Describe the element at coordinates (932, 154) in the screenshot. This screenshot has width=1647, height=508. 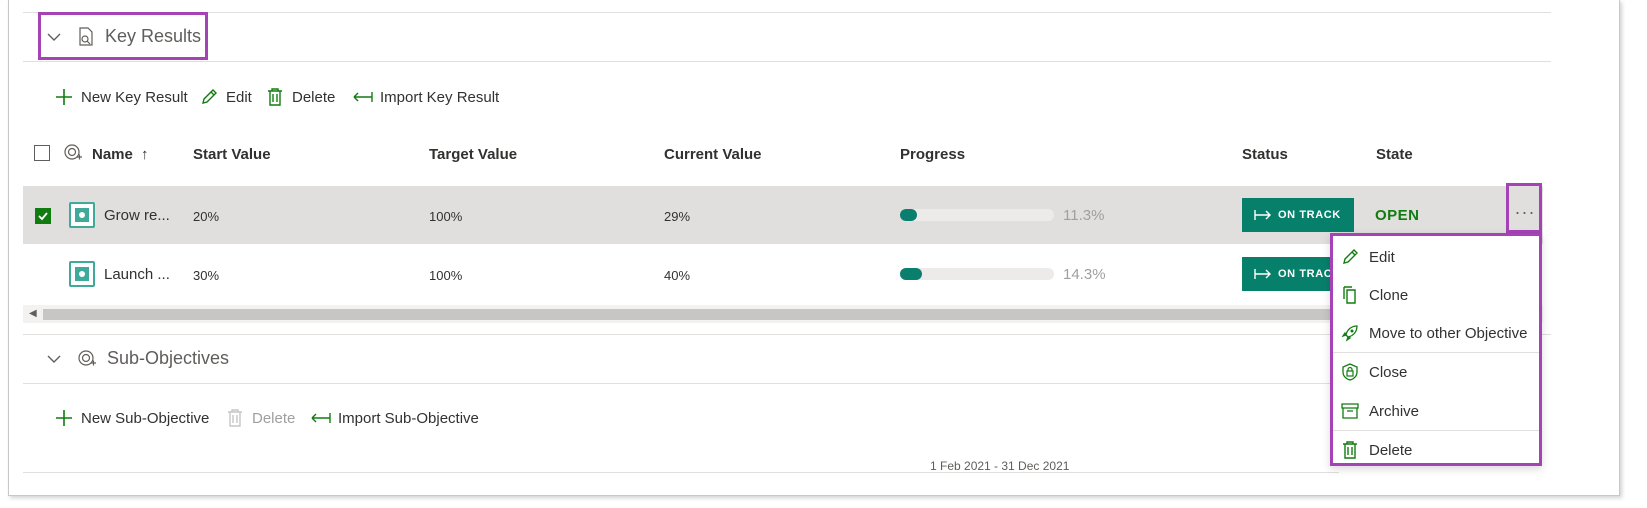
I see `col-progress: Progress` at that location.